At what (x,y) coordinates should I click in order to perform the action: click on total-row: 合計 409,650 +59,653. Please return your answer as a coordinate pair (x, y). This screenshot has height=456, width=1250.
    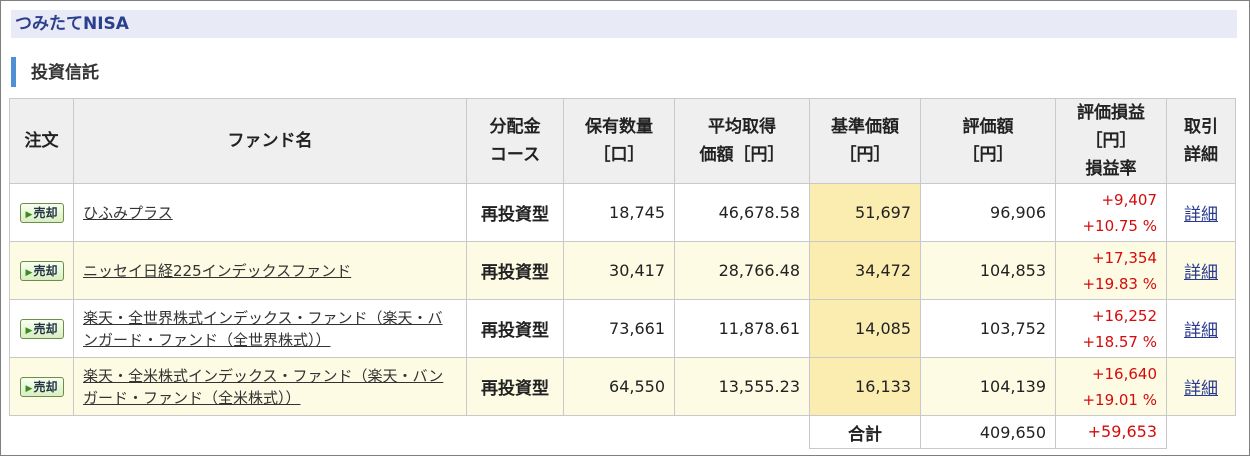
    Looking at the image, I should click on (622, 432).